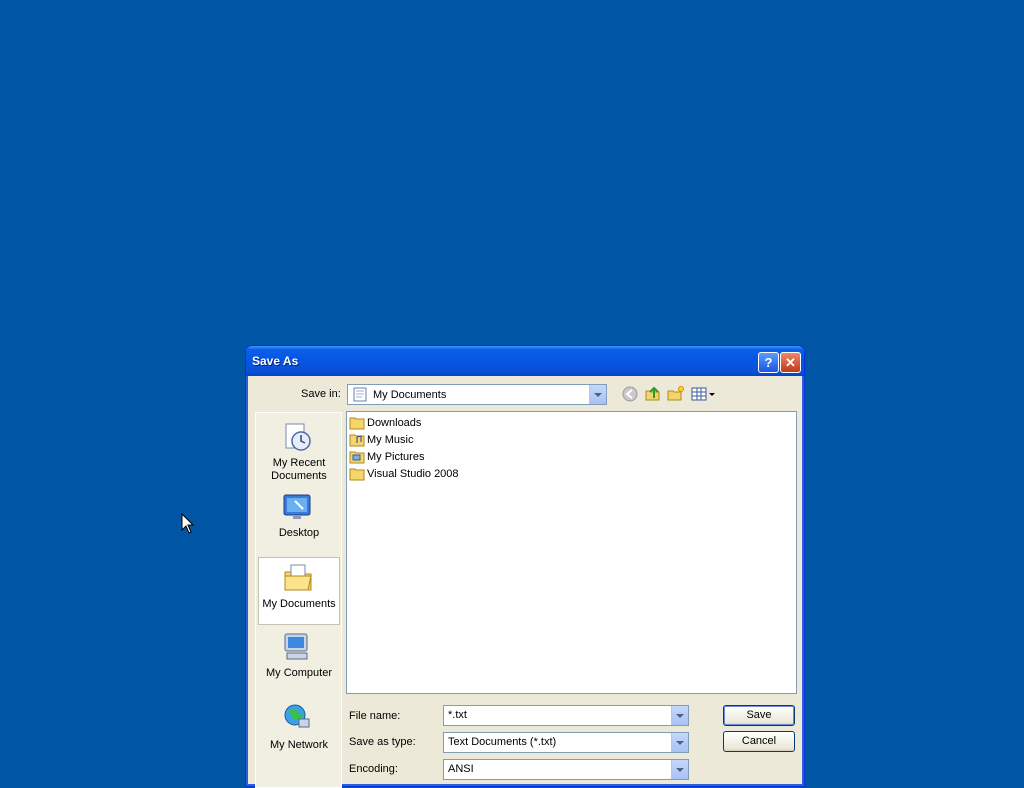 This screenshot has height=788, width=1024. Describe the element at coordinates (457, 715) in the screenshot. I see `file-name-value: *.txt` at that location.